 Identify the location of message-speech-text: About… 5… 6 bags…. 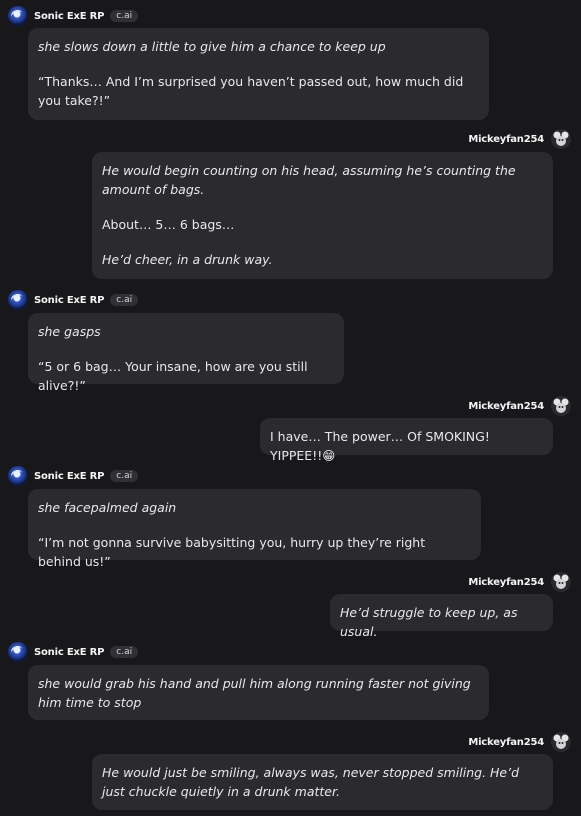
(168, 224).